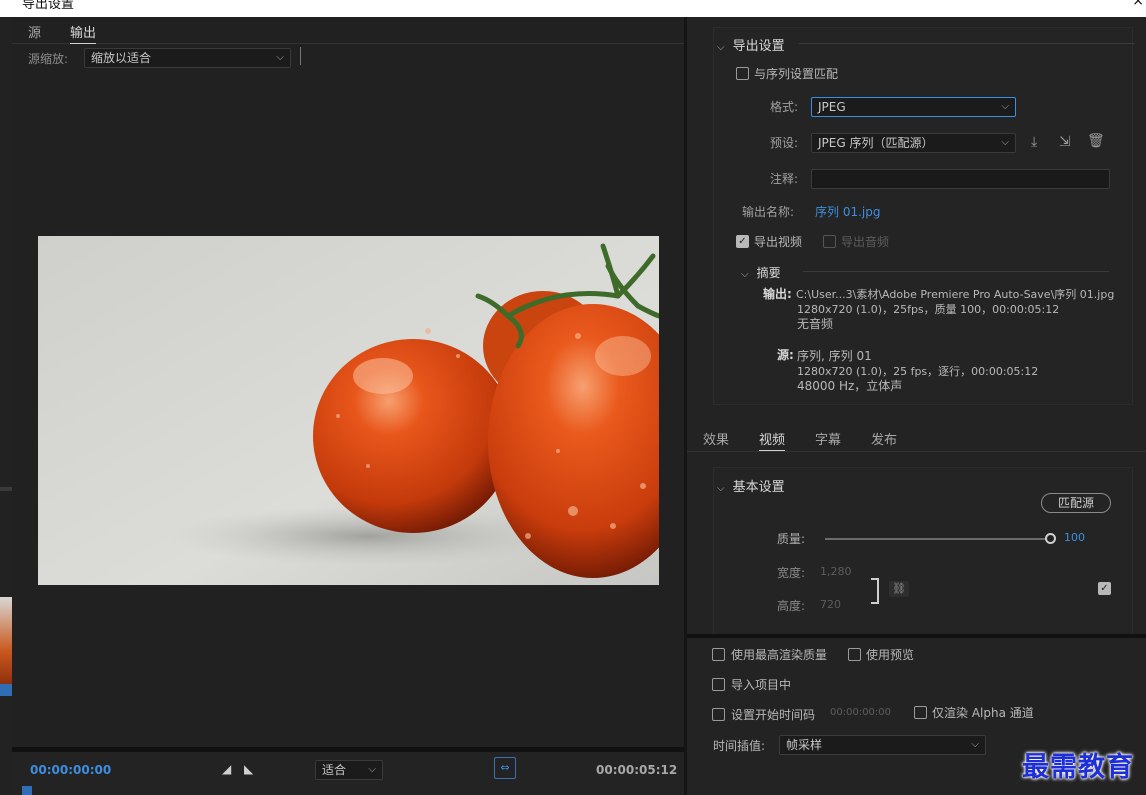 This screenshot has height=795, width=1146. Describe the element at coordinates (1104, 588) in the screenshot. I see `dimension-checkbox: ✓` at that location.